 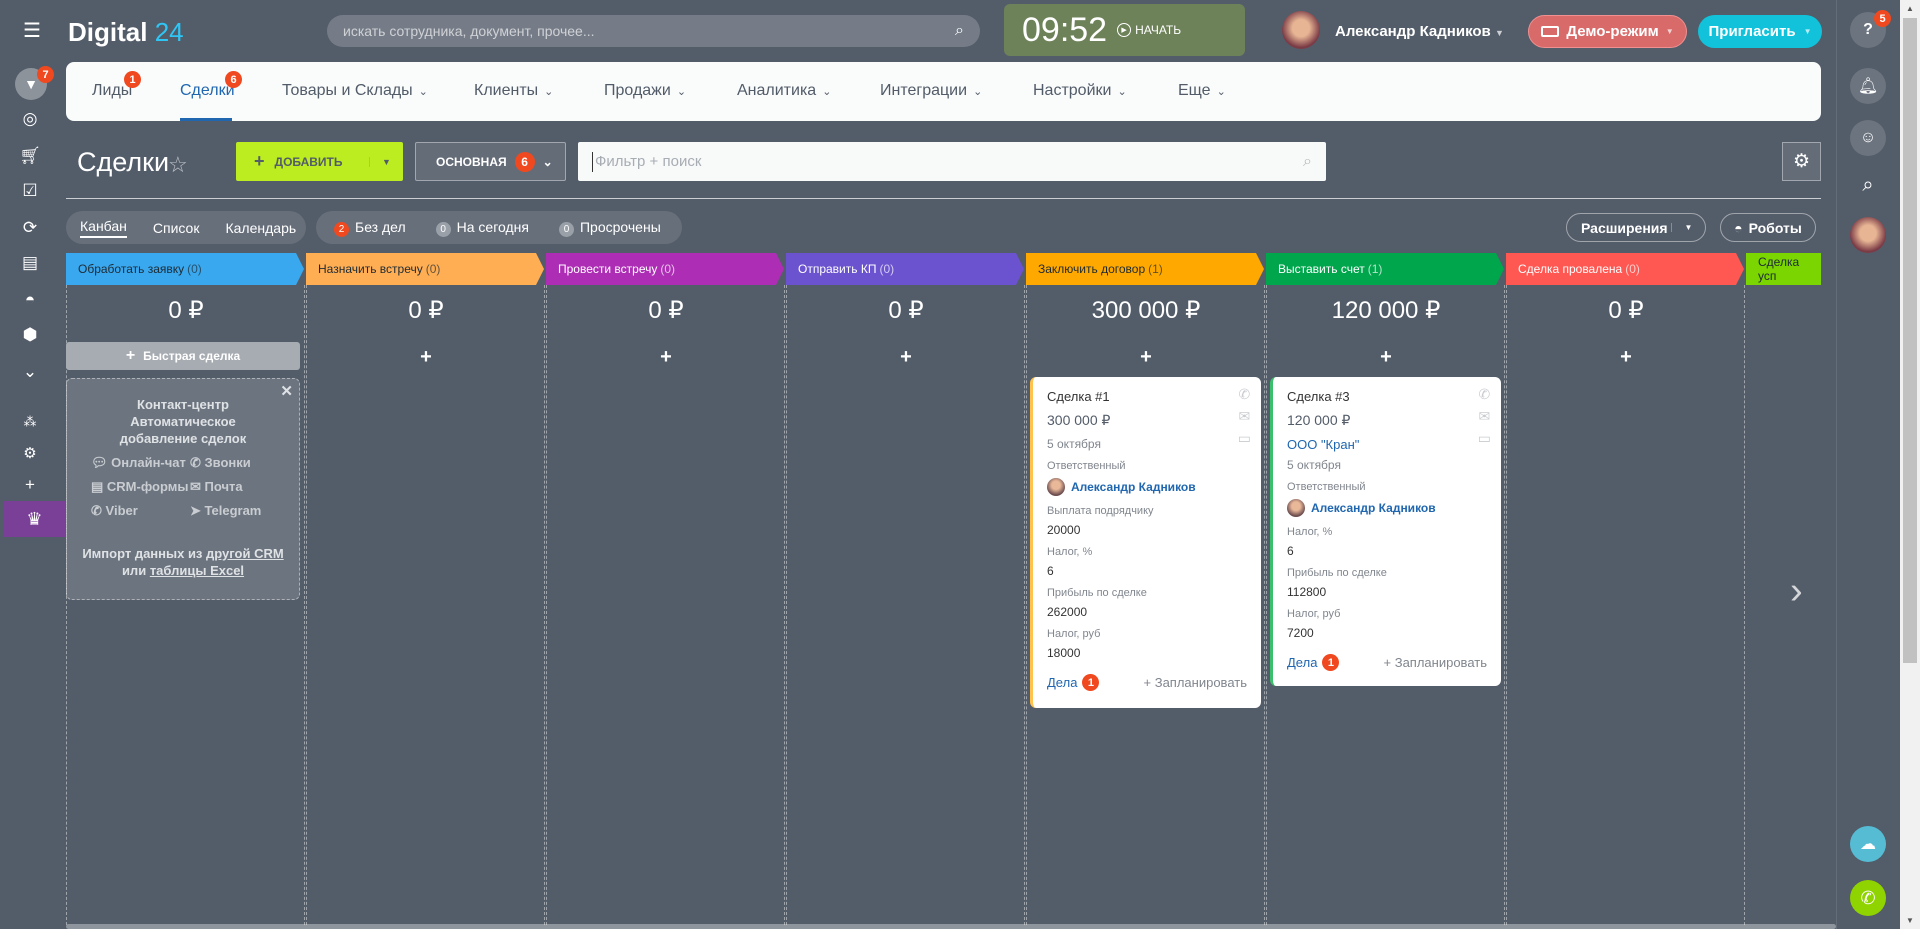 What do you see at coordinates (197, 570) in the screenshot?
I see `import-excel-link: таблицы Excel` at bounding box center [197, 570].